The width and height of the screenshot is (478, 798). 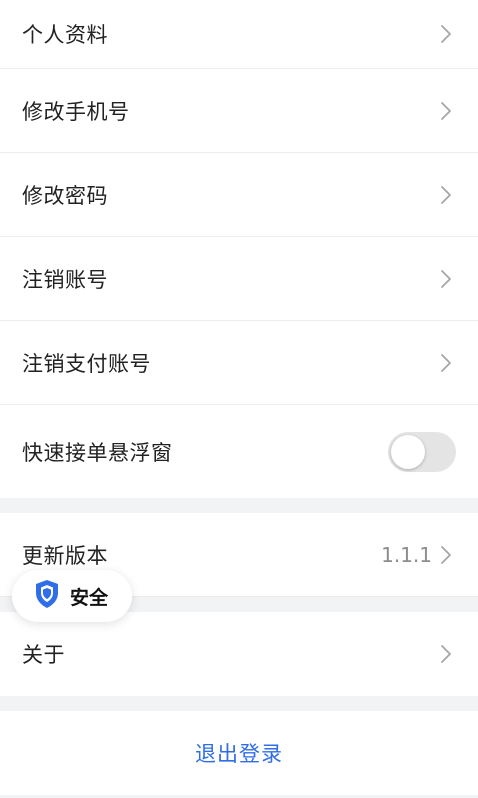 I want to click on row-change-password-label: 修改密码, so click(x=65, y=195).